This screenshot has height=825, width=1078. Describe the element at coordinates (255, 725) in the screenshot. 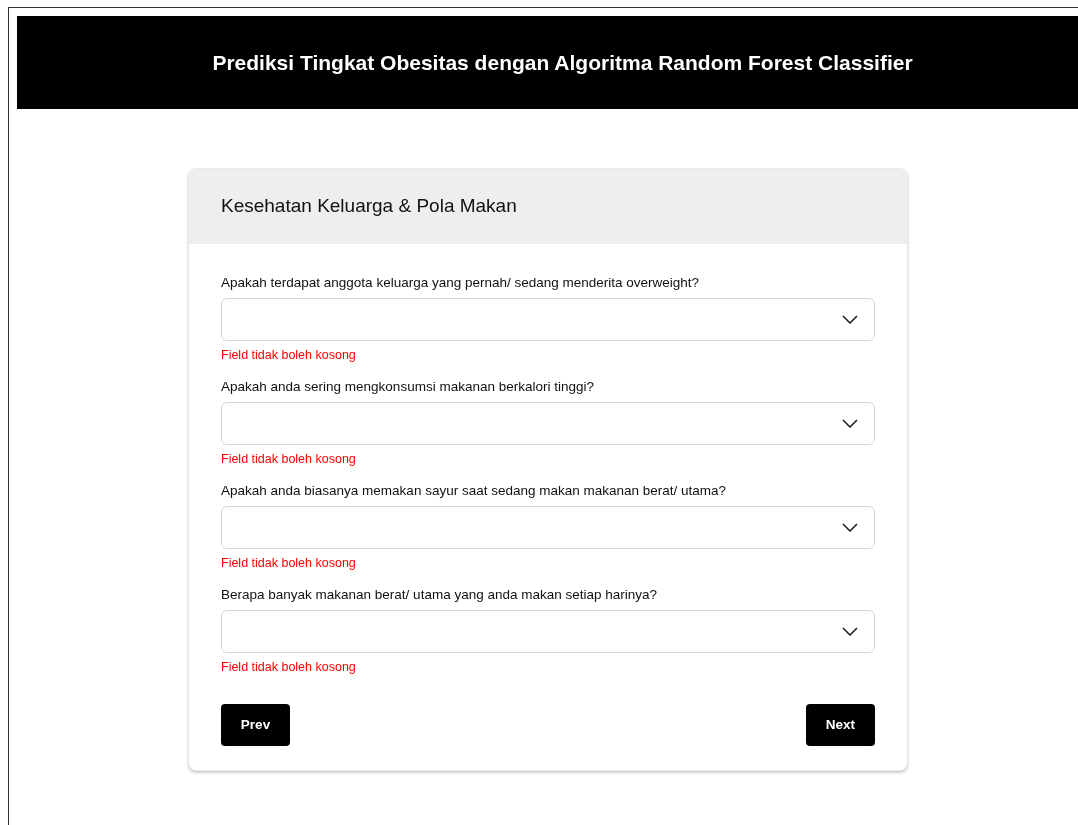

I see `prev-button: Prev` at that location.